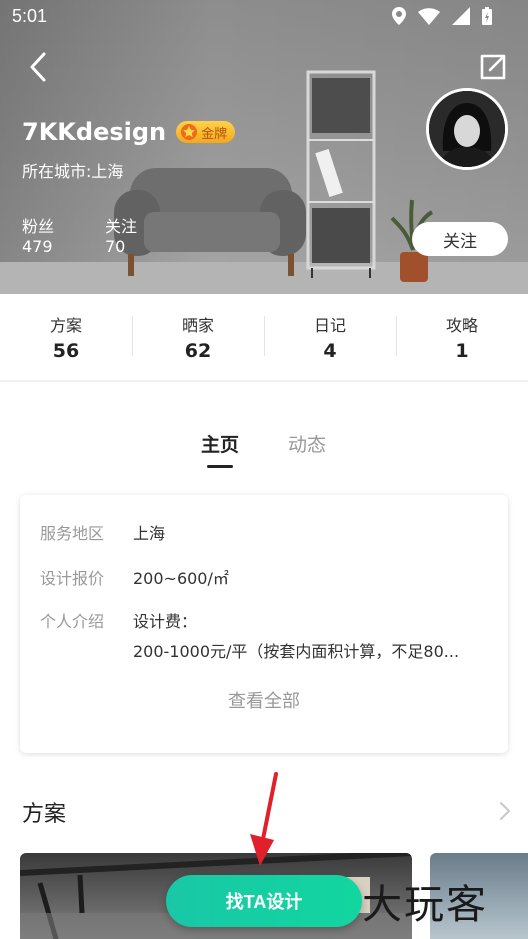 This screenshot has height=939, width=528. I want to click on count-value: 56, so click(66, 351).